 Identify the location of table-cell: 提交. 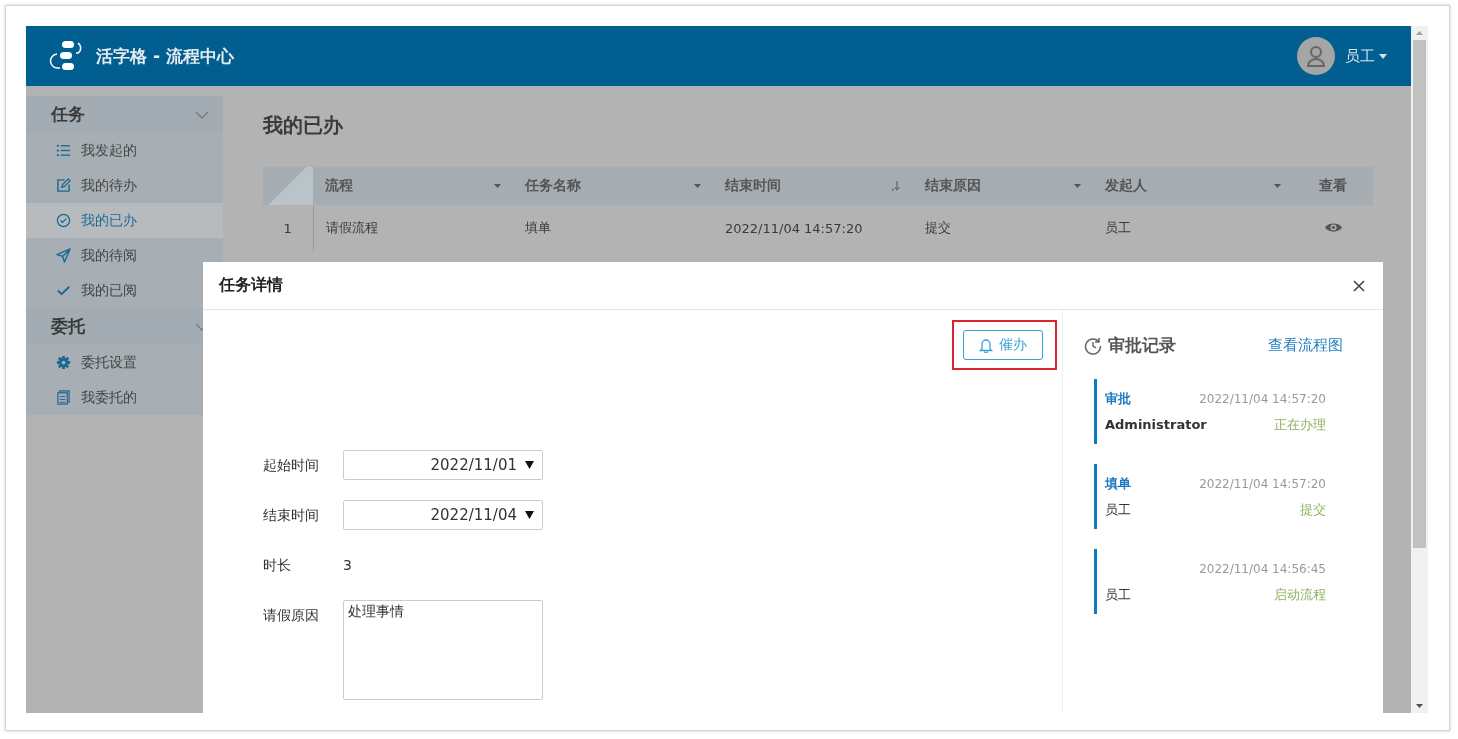
(1003, 228).